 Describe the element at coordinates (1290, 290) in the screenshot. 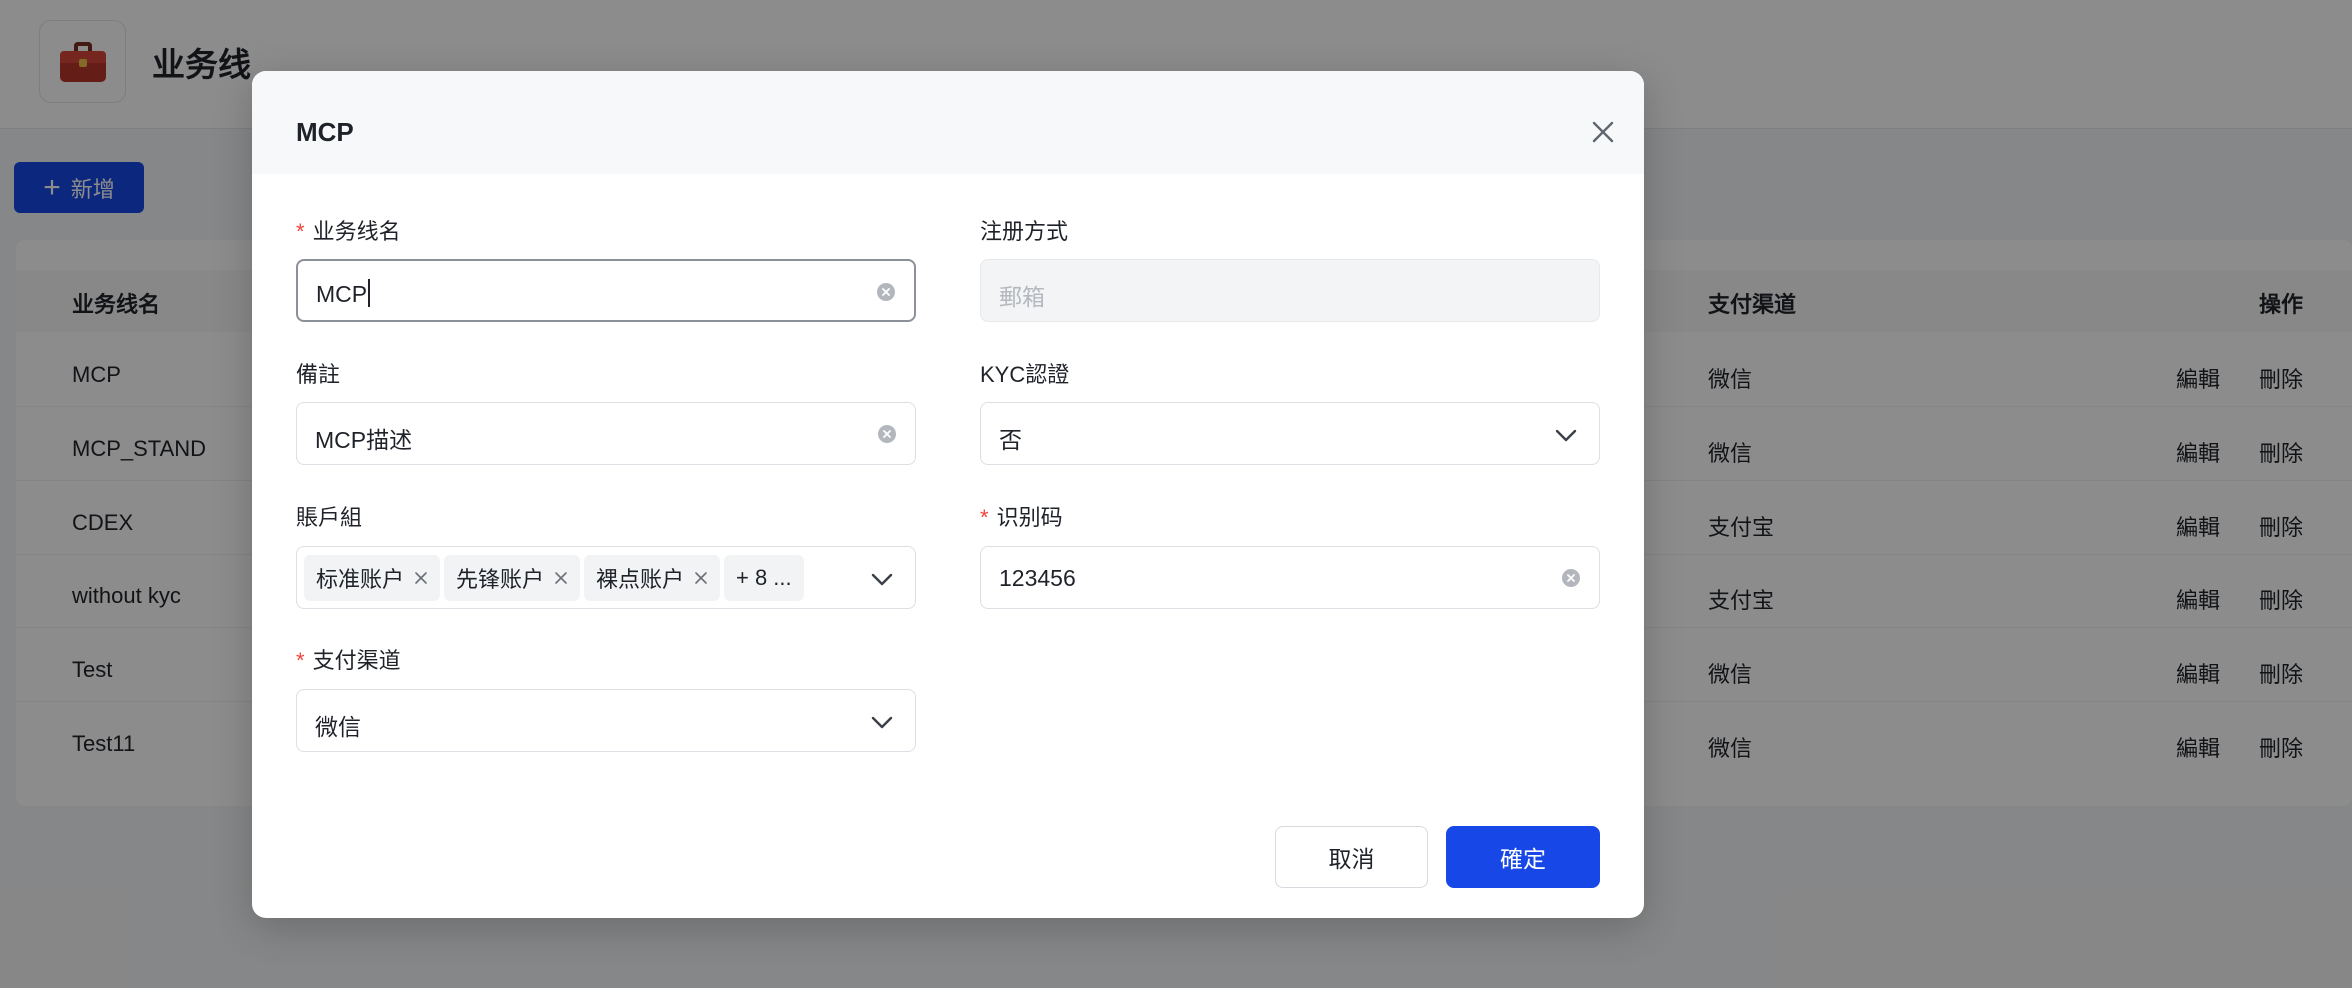

I see `register-method-input: 郵箱` at that location.